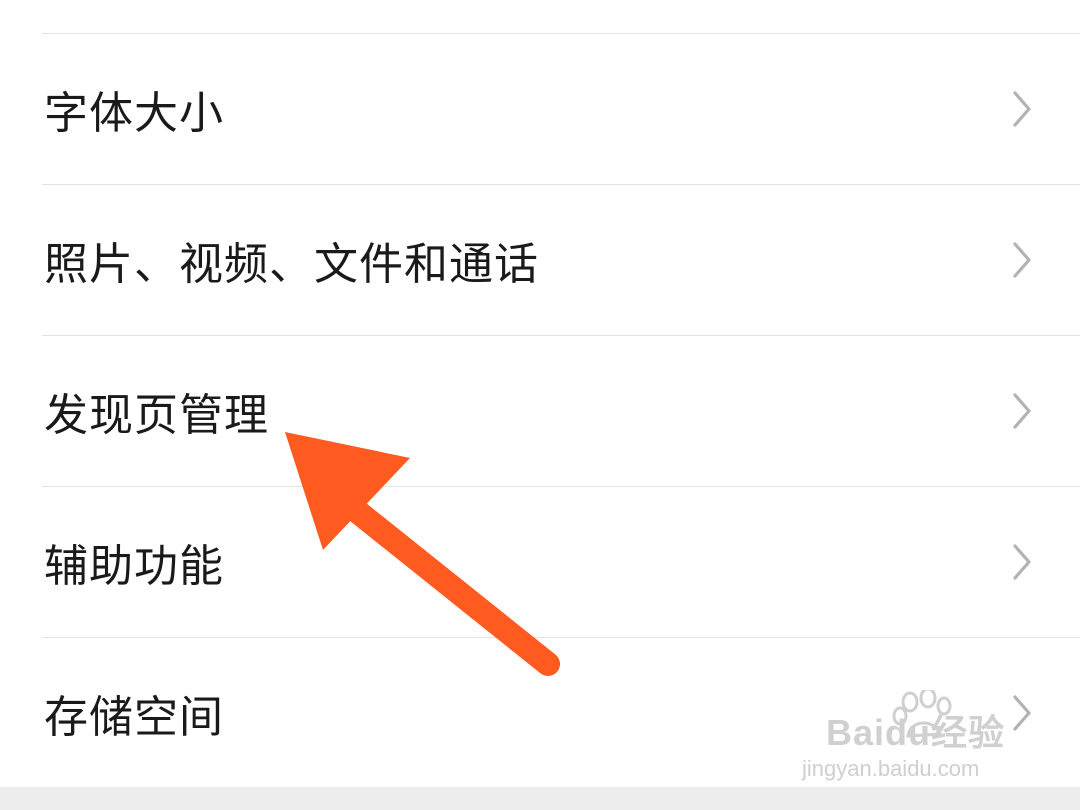 The height and width of the screenshot is (810, 1080). I want to click on settings-item-label: 发现页管理, so click(156, 415).